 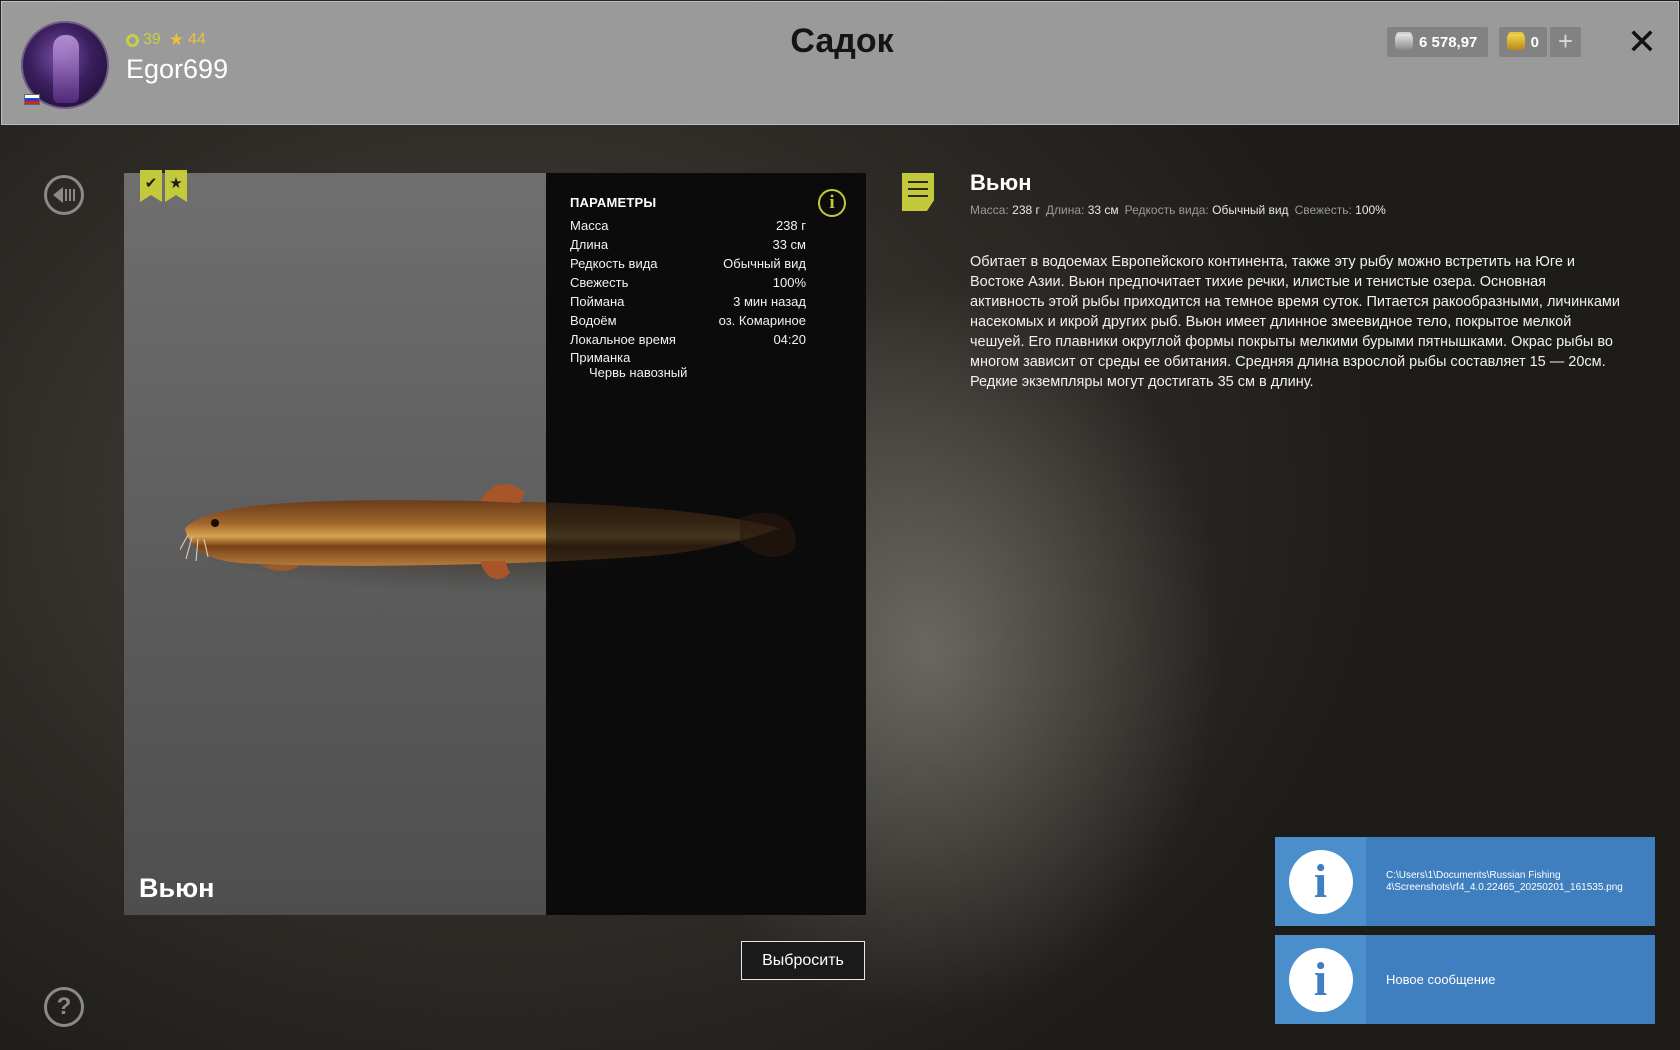 I want to click on meta-label: Масса:, so click(x=989, y=210).